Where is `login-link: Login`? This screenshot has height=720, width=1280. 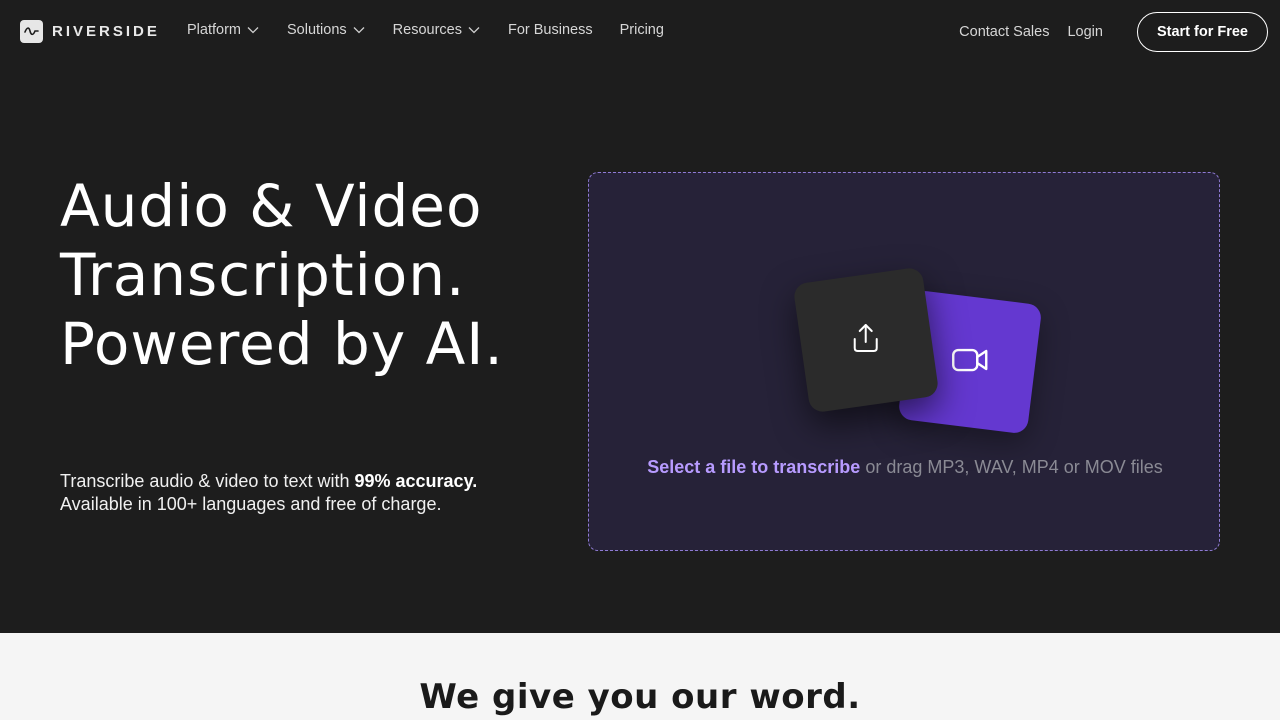 login-link: Login is located at coordinates (1084, 32).